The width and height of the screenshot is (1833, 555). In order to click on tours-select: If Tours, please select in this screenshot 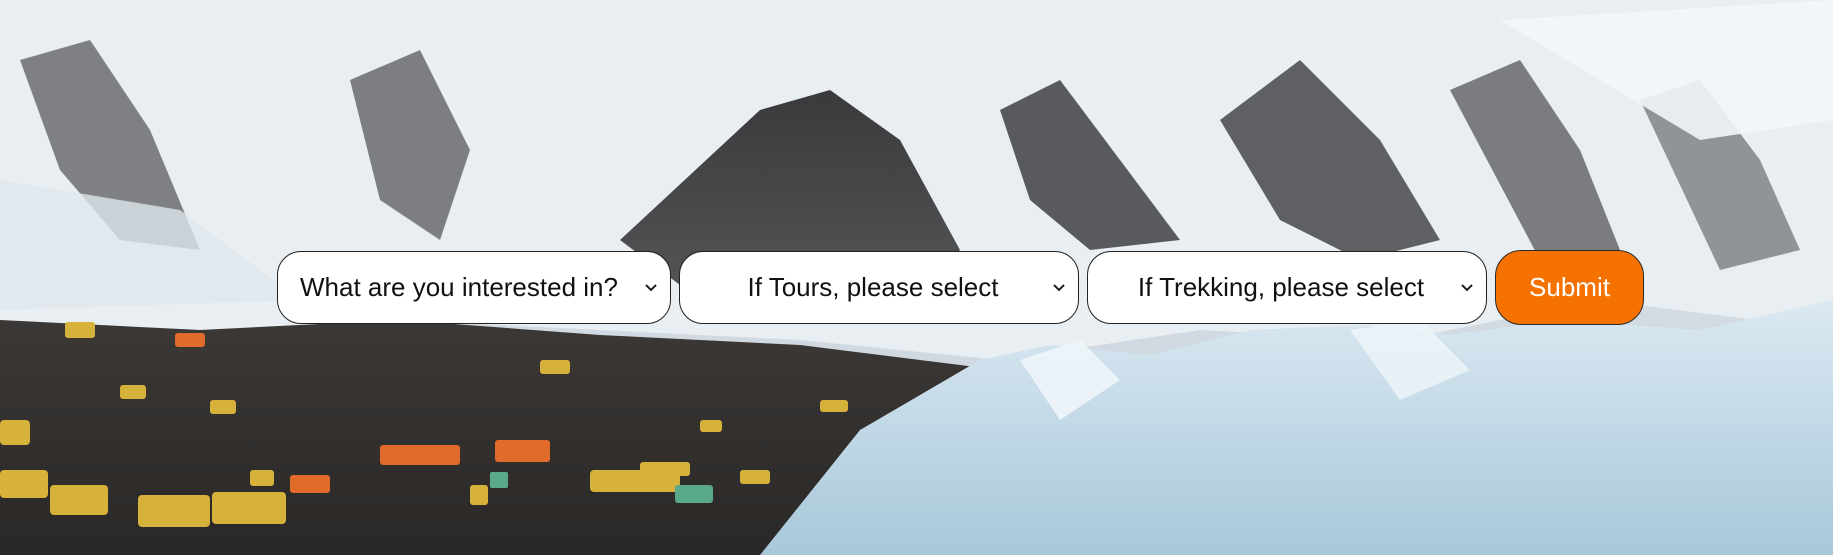, I will do `click(879, 287)`.